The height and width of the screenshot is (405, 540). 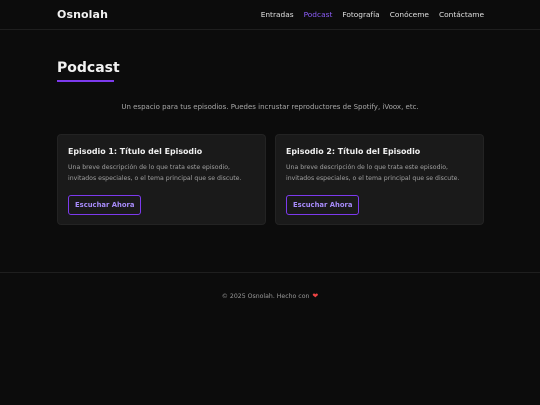 I want to click on site-logo: Osnolah, so click(x=82, y=14).